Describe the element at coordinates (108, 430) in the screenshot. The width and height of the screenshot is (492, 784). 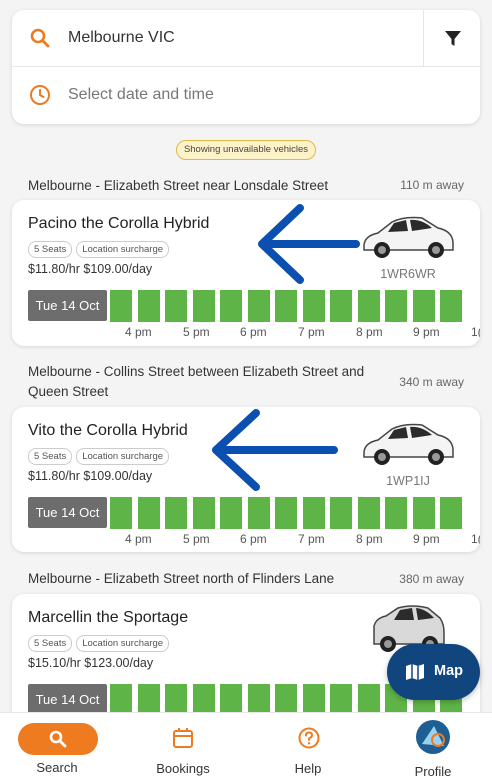
I see `vehicle-name: Vito the Corolla Hybrid` at that location.